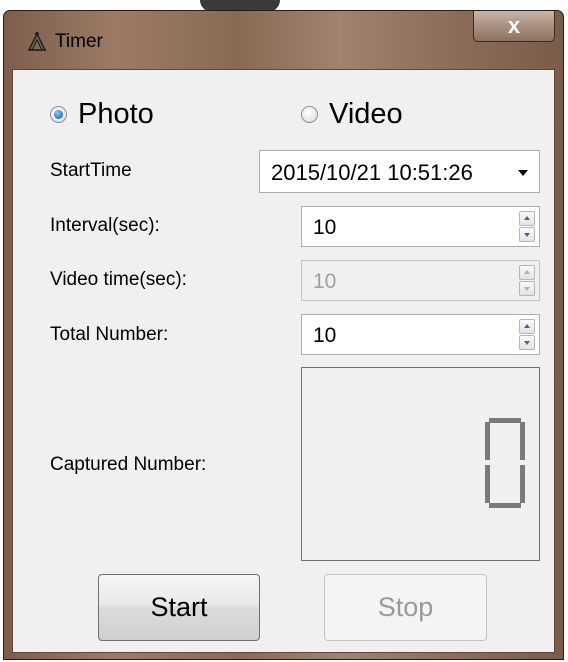 This screenshot has width=568, height=662. I want to click on start-time-label: StartTime, so click(91, 170).